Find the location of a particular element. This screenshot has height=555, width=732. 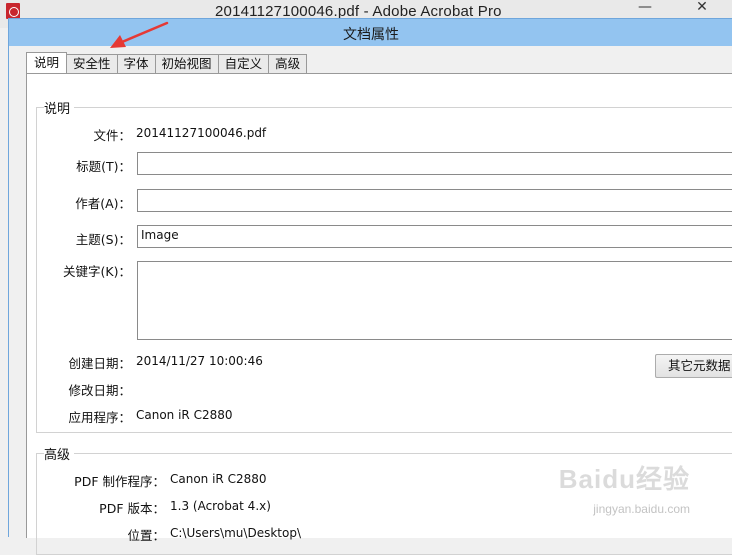

author-label: 作者(A)： is located at coordinates (103, 203).